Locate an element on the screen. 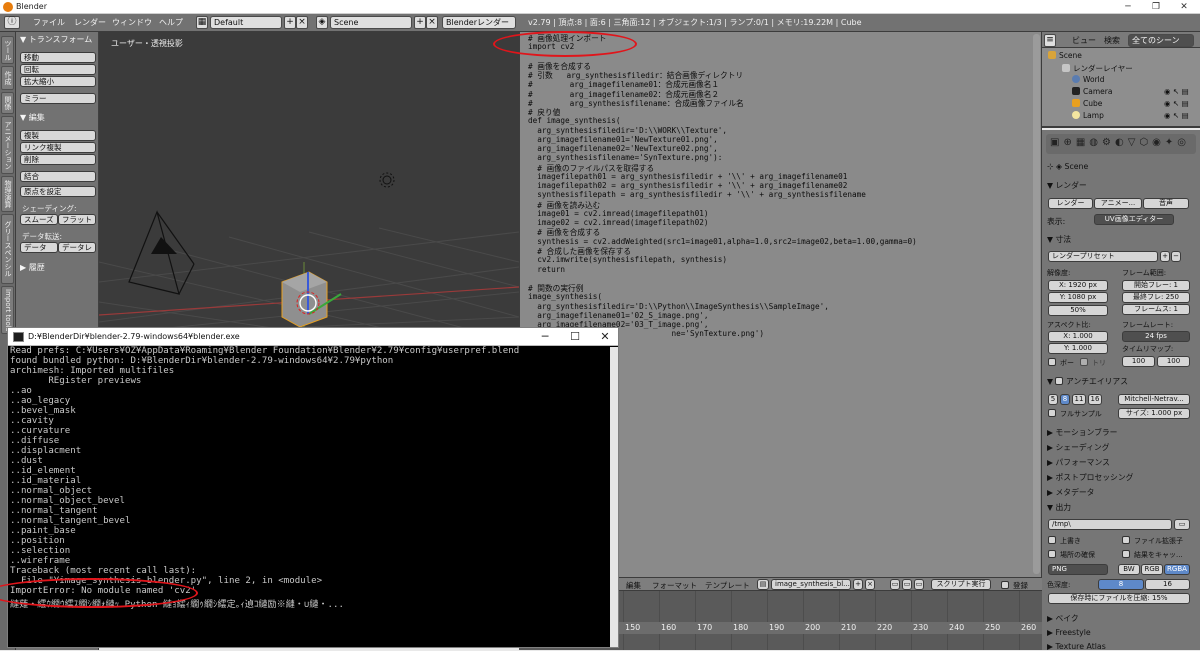  time-remap-old-field: 100 is located at coordinates (1138, 361).